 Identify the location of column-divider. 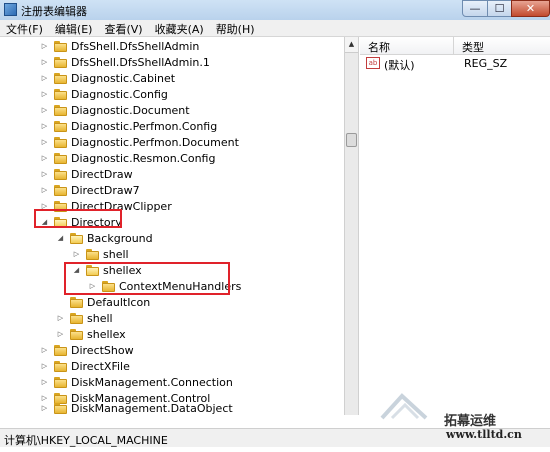
(453, 45).